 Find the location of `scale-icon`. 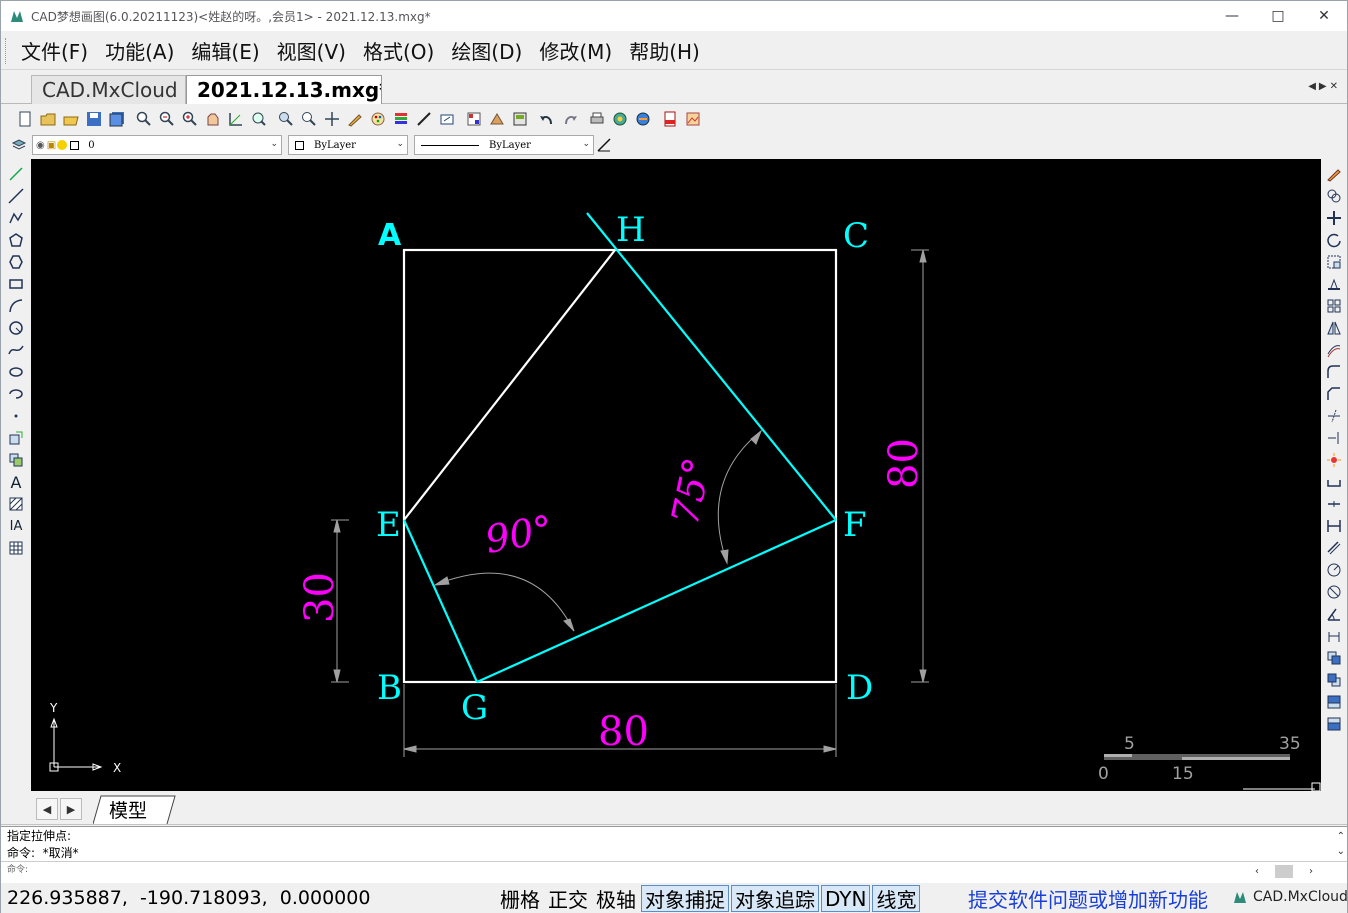

scale-icon is located at coordinates (1334, 262).